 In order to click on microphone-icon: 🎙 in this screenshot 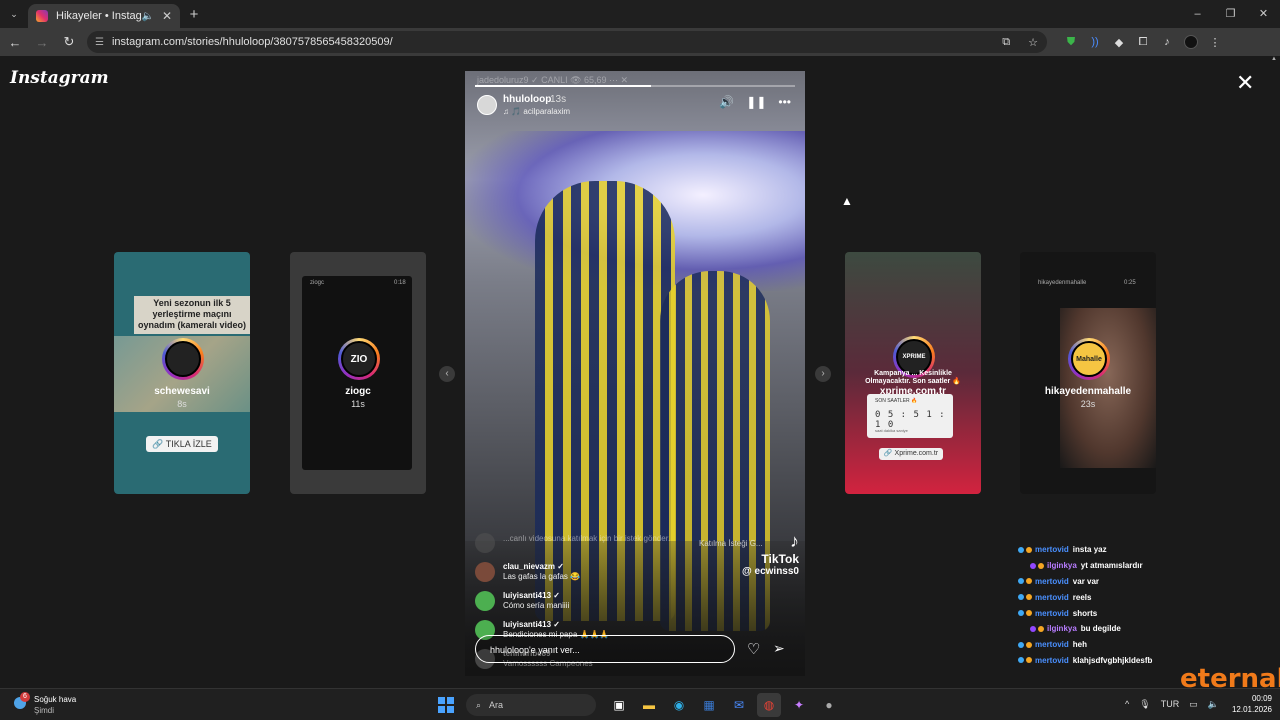, I will do `click(1144, 704)`.